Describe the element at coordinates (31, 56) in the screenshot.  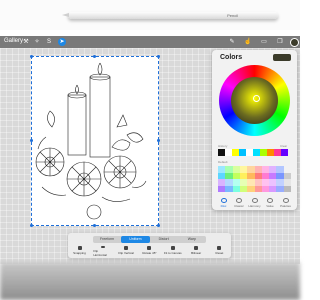
I see `resize-handle-top-left` at that location.